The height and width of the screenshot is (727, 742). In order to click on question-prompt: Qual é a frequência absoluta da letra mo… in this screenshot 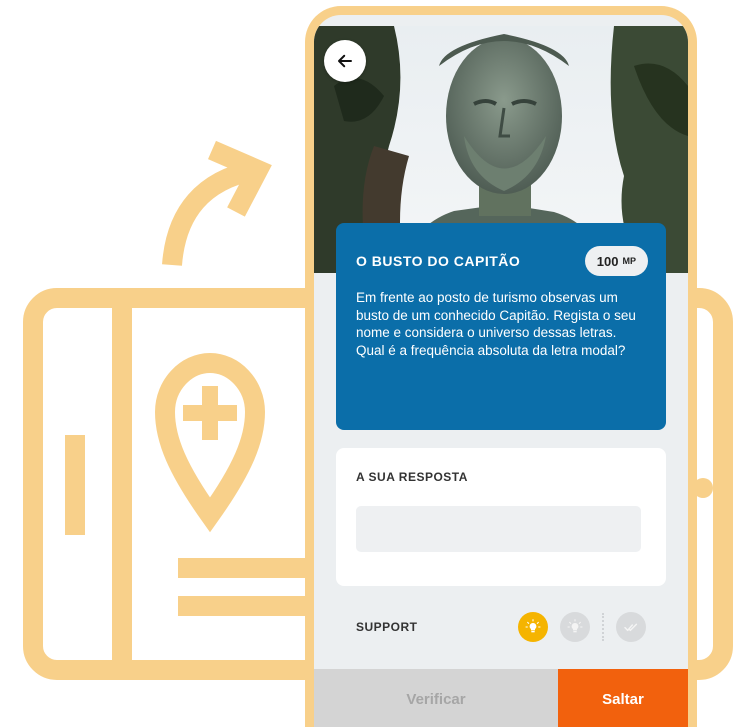, I will do `click(491, 350)`.